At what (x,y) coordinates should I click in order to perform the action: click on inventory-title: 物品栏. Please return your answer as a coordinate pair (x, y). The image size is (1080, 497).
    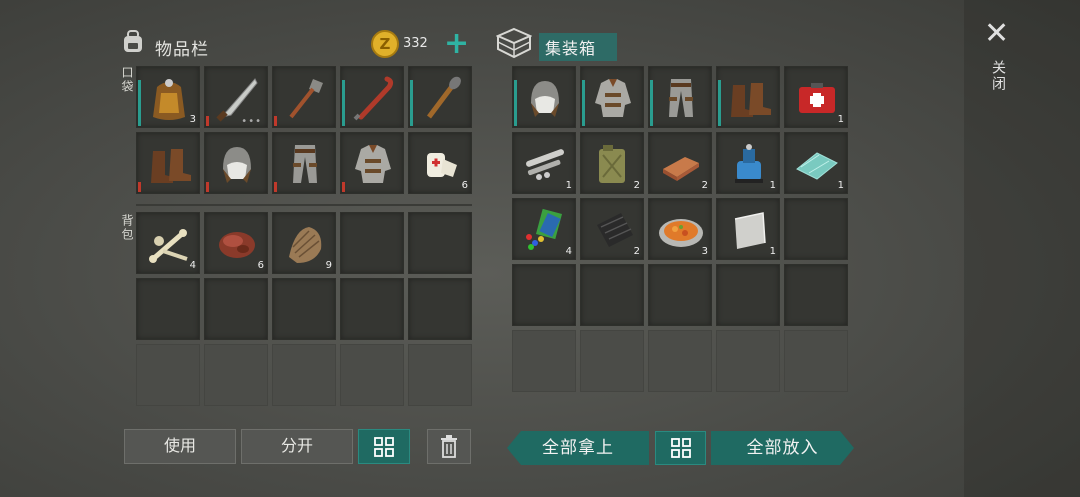
    Looking at the image, I should click on (182, 50).